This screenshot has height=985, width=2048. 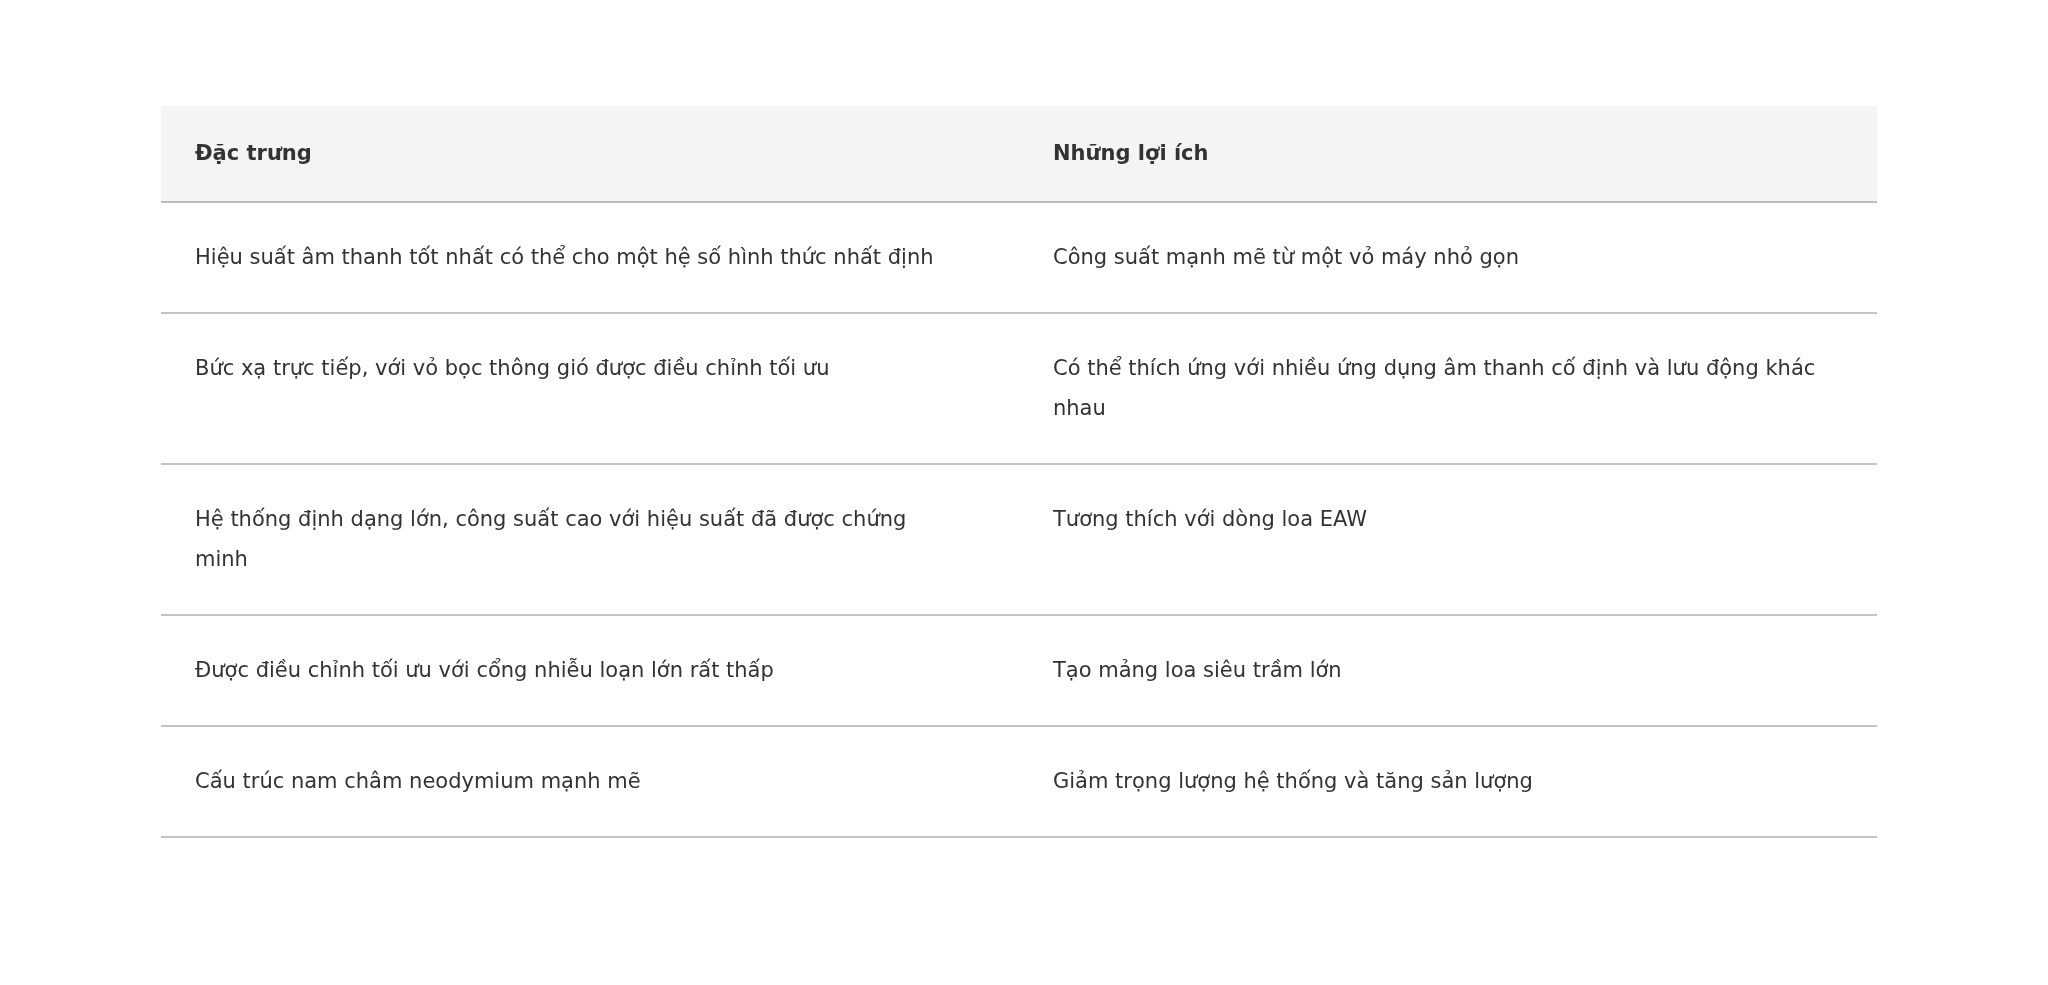 What do you see at coordinates (1465, 388) in the screenshot?
I see `table-cell: Có thể thích ứng với nhiều ứng dụng âm thanh cố định và lưu động khác nhau` at bounding box center [1465, 388].